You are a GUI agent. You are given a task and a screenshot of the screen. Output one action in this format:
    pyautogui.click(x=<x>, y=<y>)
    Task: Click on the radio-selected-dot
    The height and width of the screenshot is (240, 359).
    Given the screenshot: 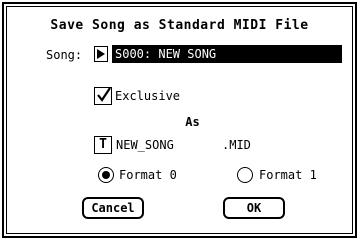 What is the action you would take?
    pyautogui.click(x=105, y=174)
    